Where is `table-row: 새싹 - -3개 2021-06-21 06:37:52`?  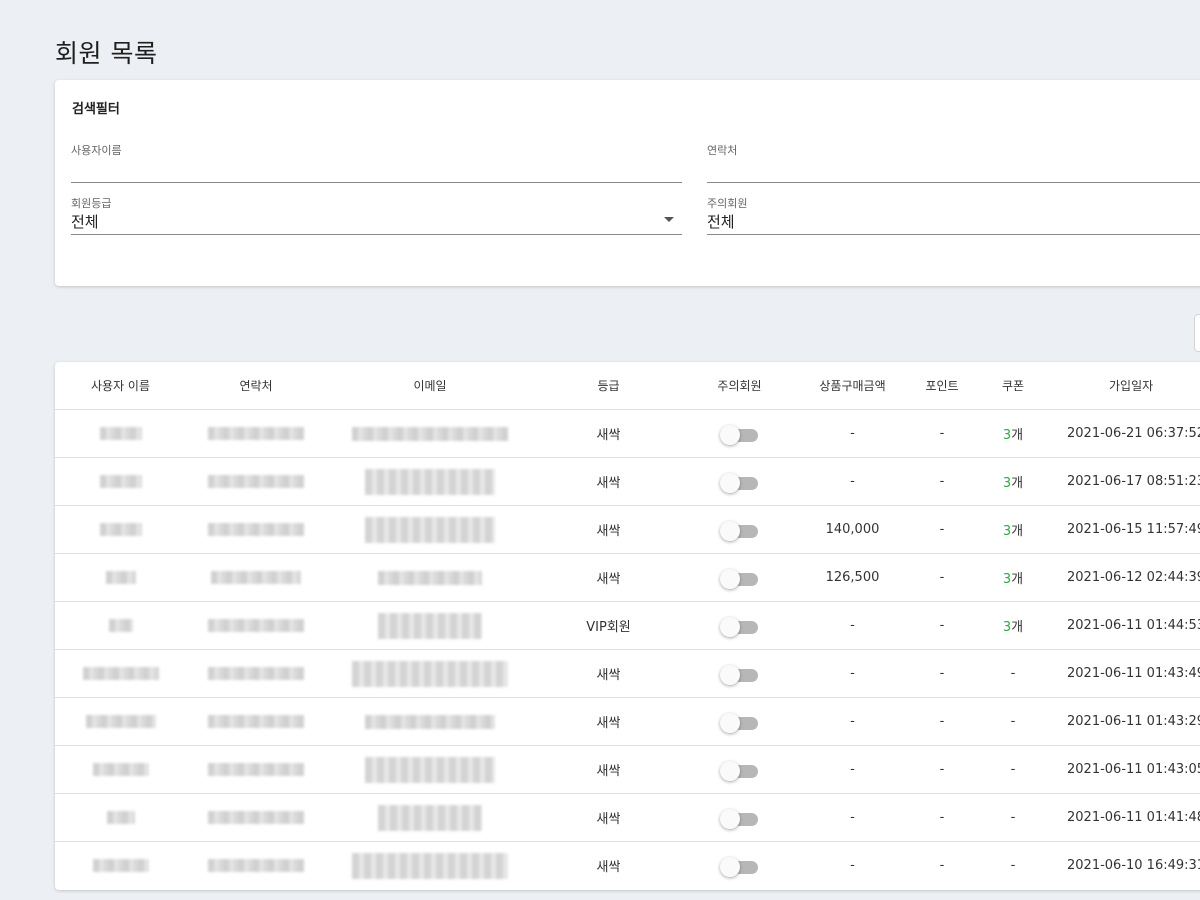
table-row: 새싹 - -3개 2021-06-21 06:37:52 is located at coordinates (627, 433).